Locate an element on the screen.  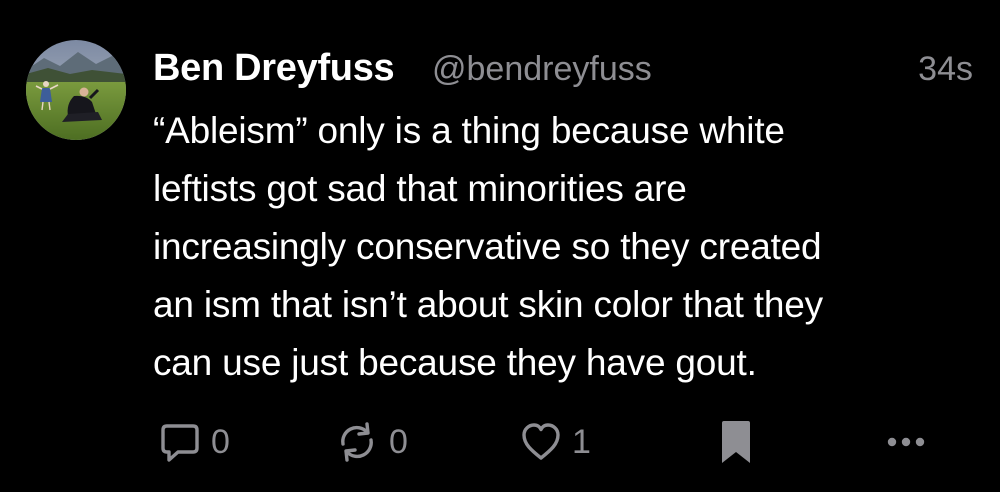
bookmark-button is located at coordinates (736, 442).